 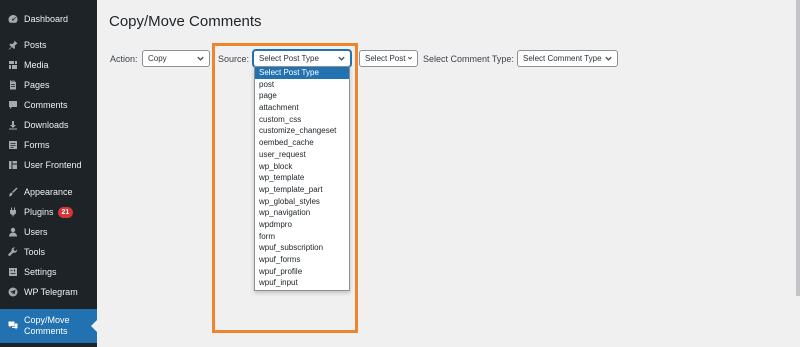 I want to click on sidebar-item-users: Users, so click(x=48, y=232).